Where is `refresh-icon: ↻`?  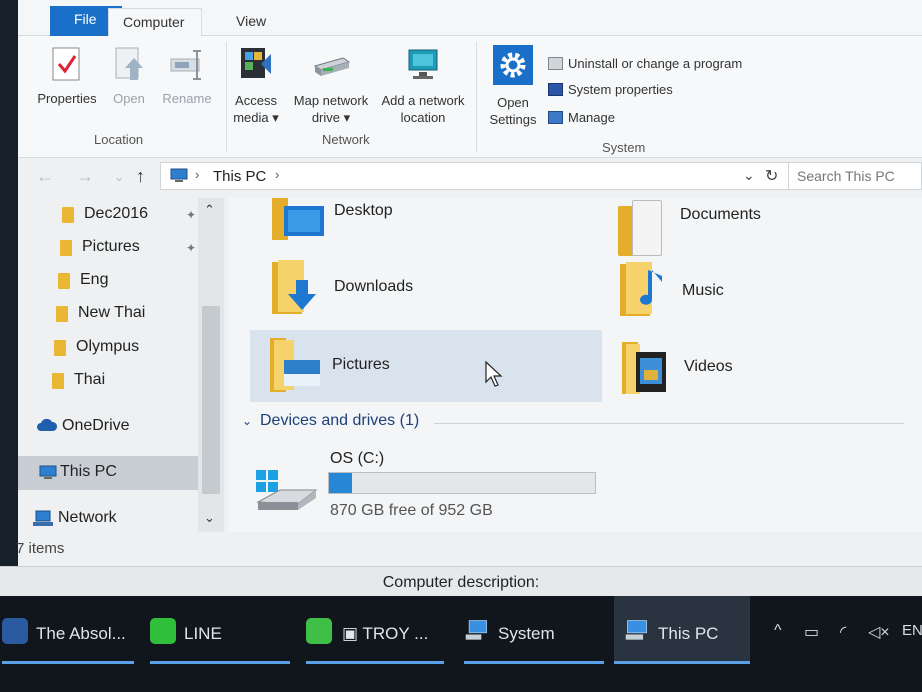
refresh-icon: ↻ is located at coordinates (771, 176).